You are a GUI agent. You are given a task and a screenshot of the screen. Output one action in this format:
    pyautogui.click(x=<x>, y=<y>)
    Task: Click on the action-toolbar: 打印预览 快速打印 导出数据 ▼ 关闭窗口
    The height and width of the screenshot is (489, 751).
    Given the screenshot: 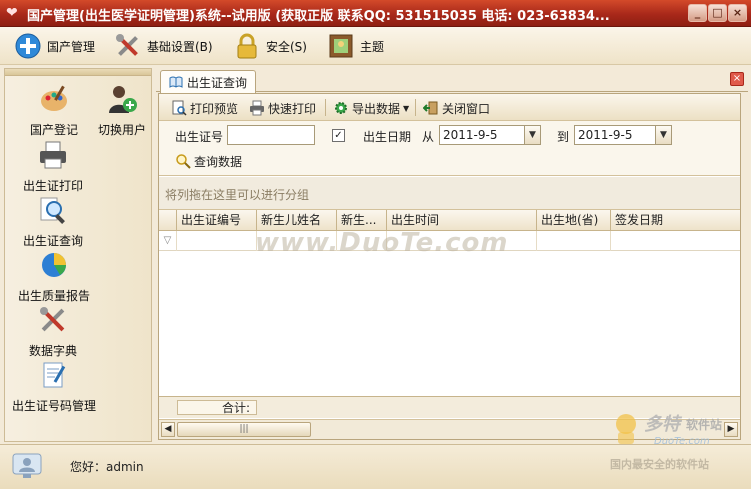 What is the action you would take?
    pyautogui.click(x=449, y=107)
    